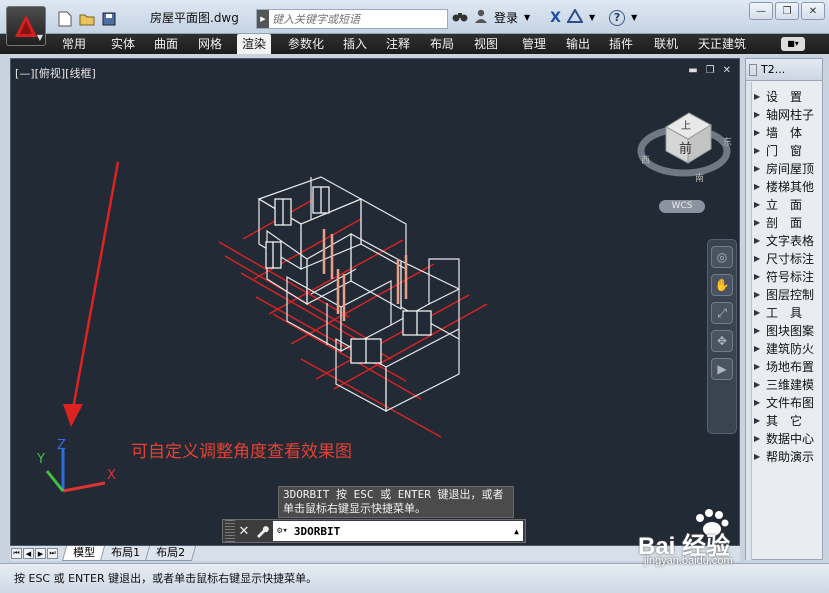 Image resolution: width=829 pixels, height=593 pixels. What do you see at coordinates (74, 44) in the screenshot?
I see `tab-home: 常用` at bounding box center [74, 44].